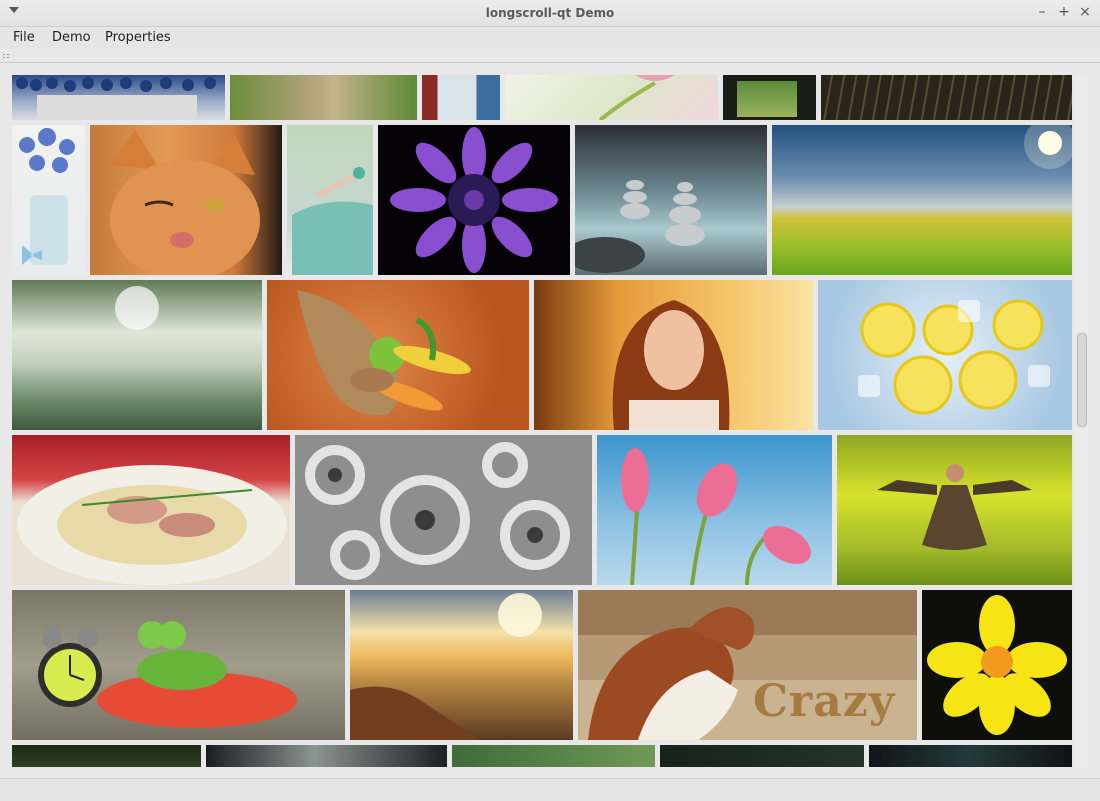  Describe the element at coordinates (1048, 147) in the screenshot. I see `sun-graphic` at that location.